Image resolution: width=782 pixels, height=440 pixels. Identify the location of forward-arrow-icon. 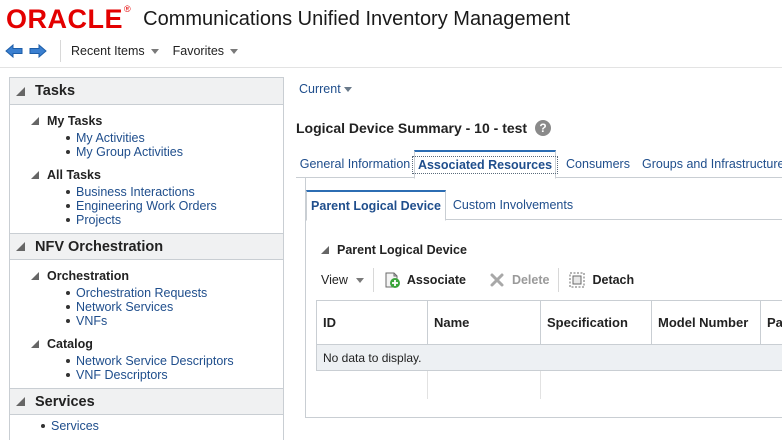
(38, 51).